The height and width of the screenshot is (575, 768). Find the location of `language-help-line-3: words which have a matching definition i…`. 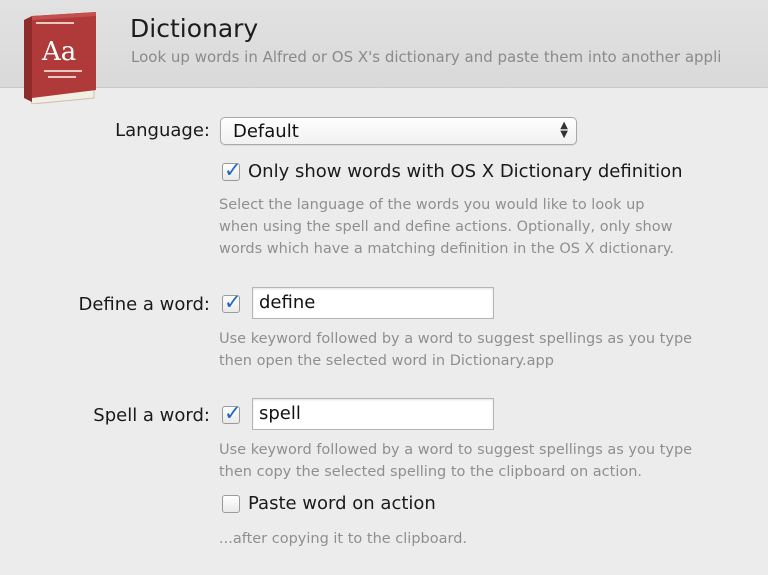

language-help-line-3: words which have a matching definition i… is located at coordinates (447, 249).